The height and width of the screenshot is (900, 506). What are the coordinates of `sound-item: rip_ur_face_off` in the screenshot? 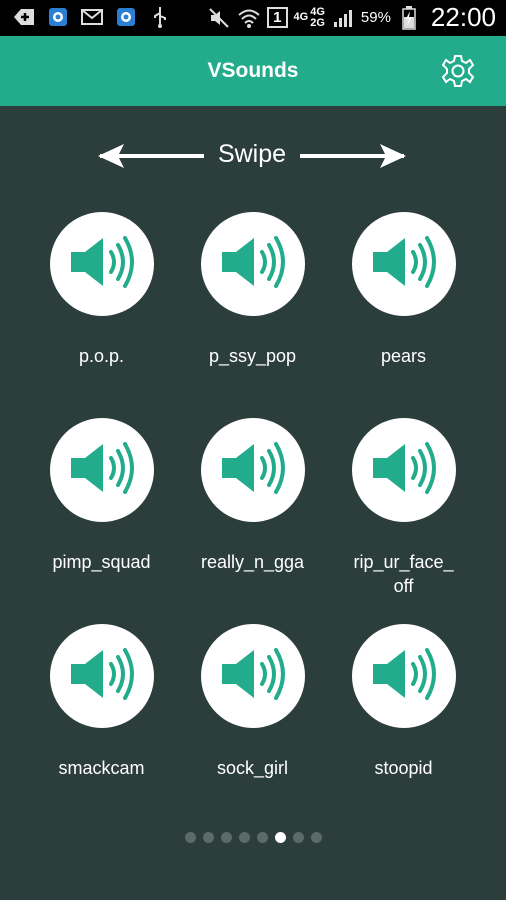 It's located at (403, 521).